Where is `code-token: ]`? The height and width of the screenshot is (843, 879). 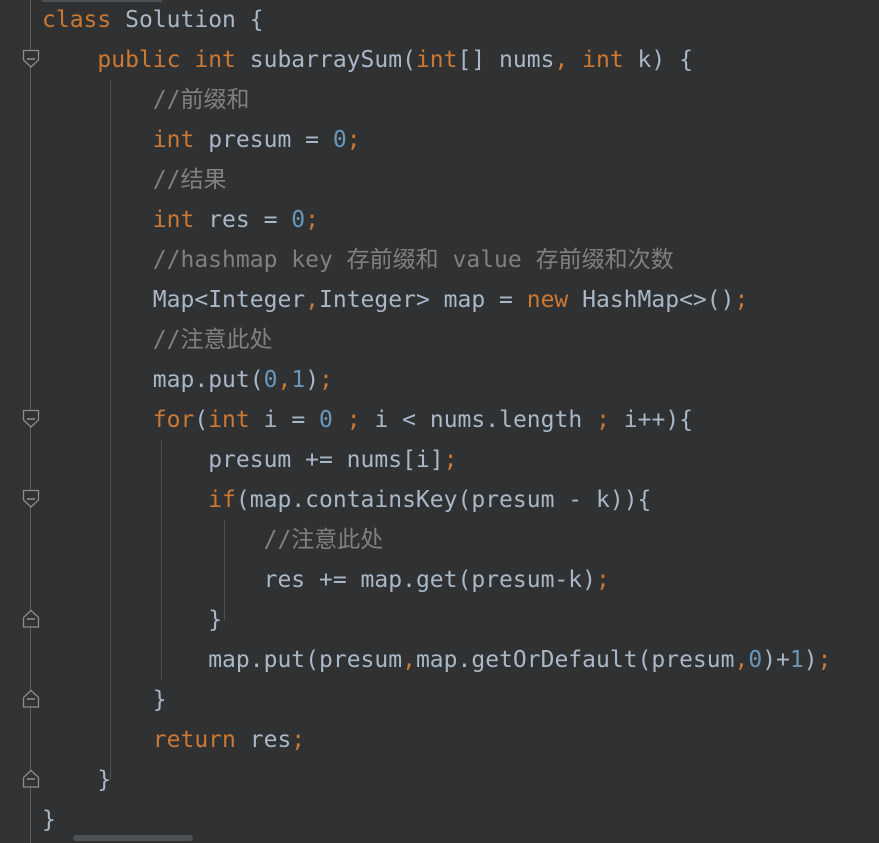 code-token: ] is located at coordinates (436, 460).